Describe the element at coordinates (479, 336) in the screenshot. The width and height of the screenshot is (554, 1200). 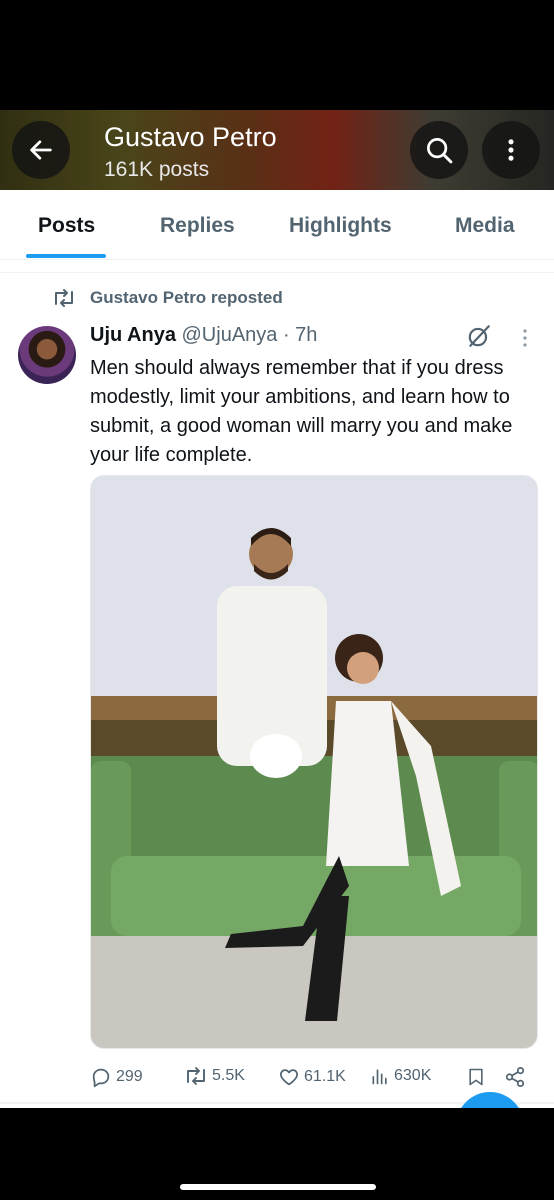
I see `grok-icon` at that location.